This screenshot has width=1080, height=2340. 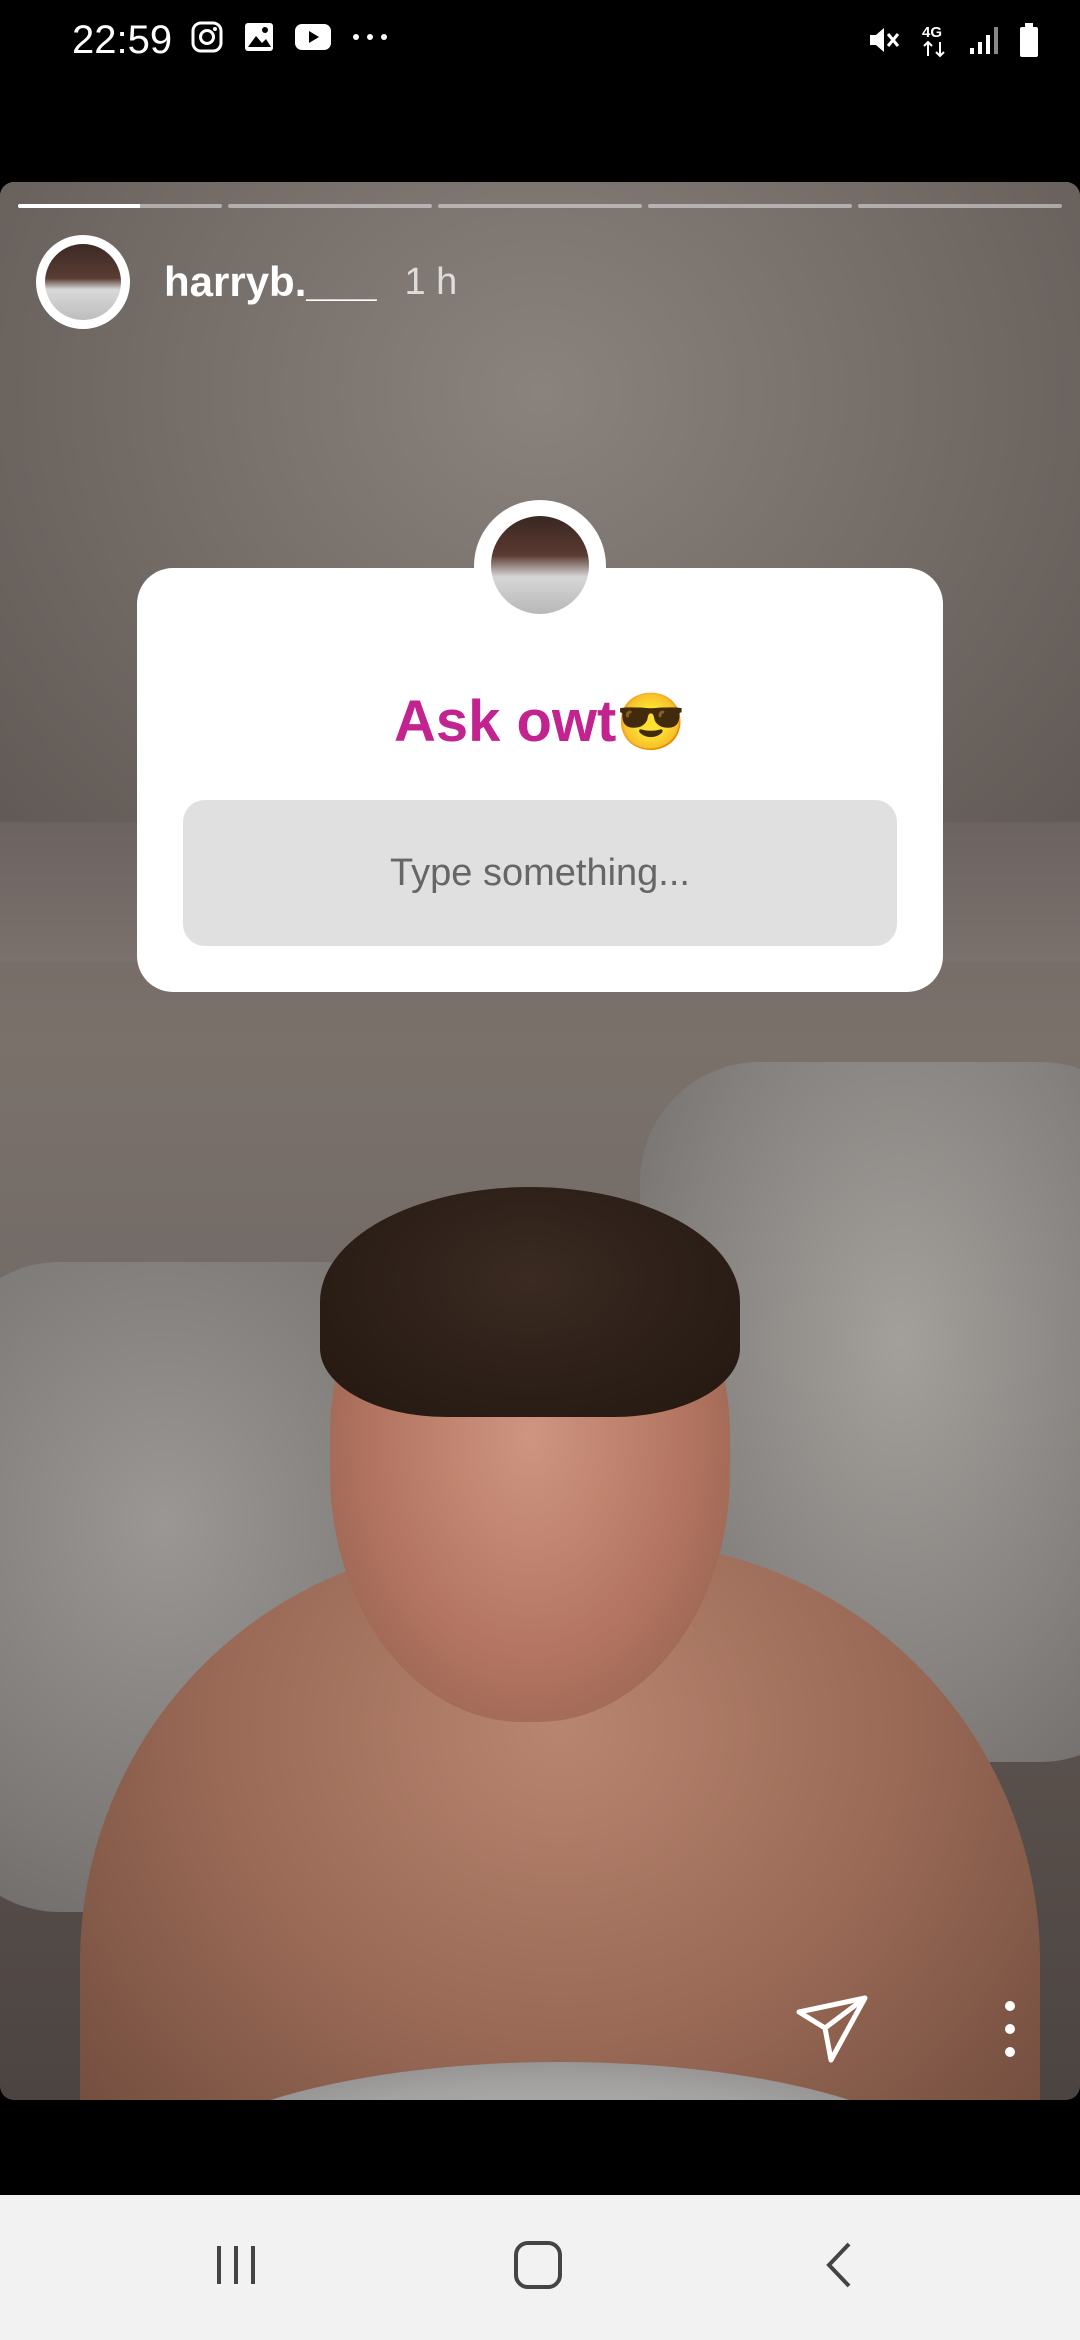 I want to click on status-bar: 22:59 4G, so click(x=540, y=45).